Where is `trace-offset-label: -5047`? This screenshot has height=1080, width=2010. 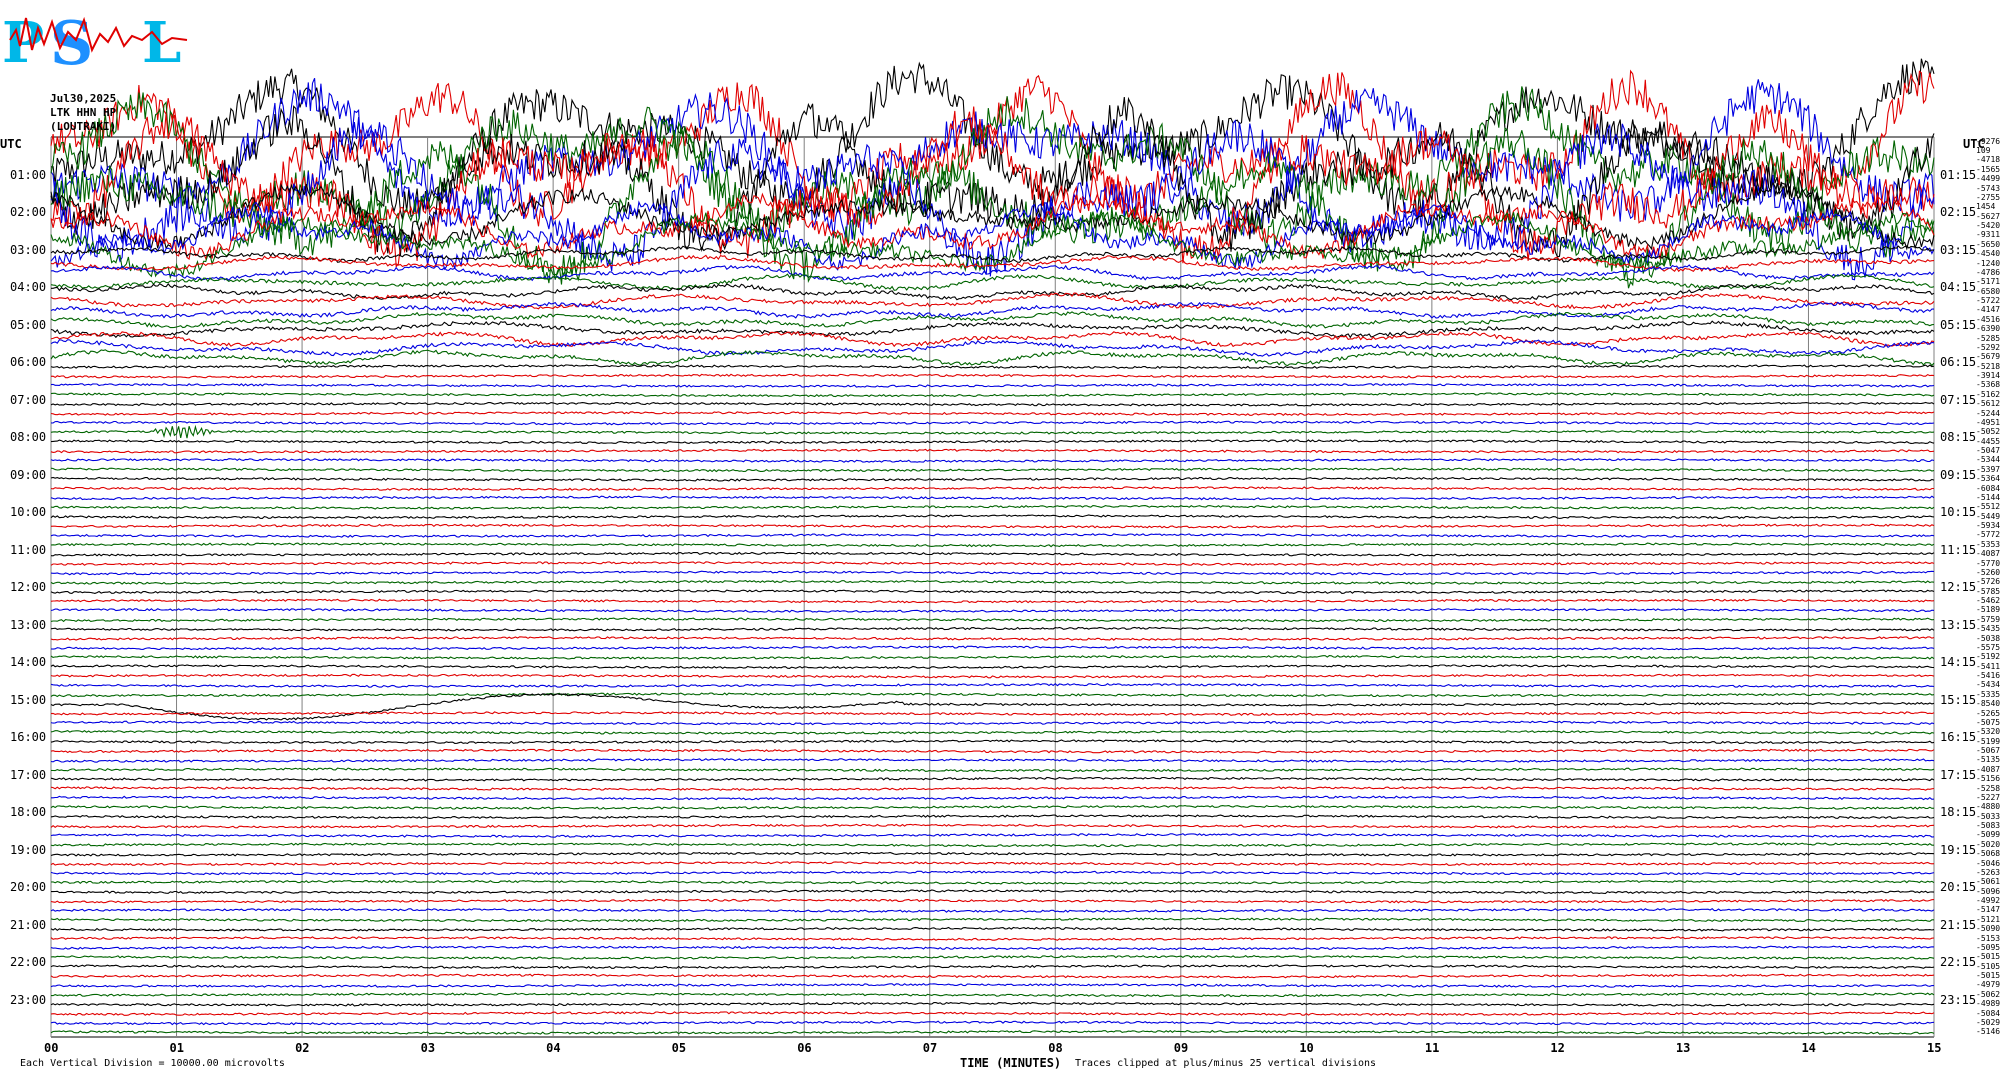 trace-offset-label: -5047 is located at coordinates (1988, 451).